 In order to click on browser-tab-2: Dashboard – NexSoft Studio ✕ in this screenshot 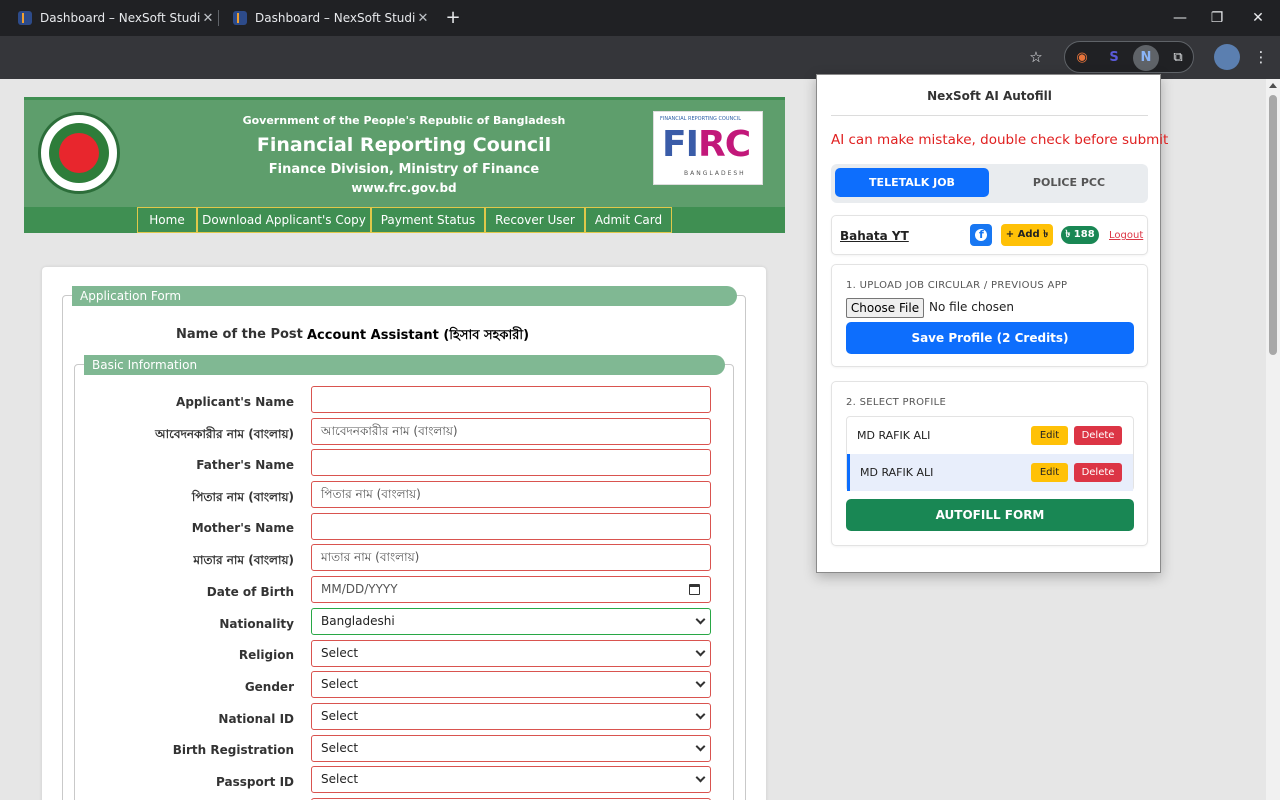, I will do `click(323, 18)`.